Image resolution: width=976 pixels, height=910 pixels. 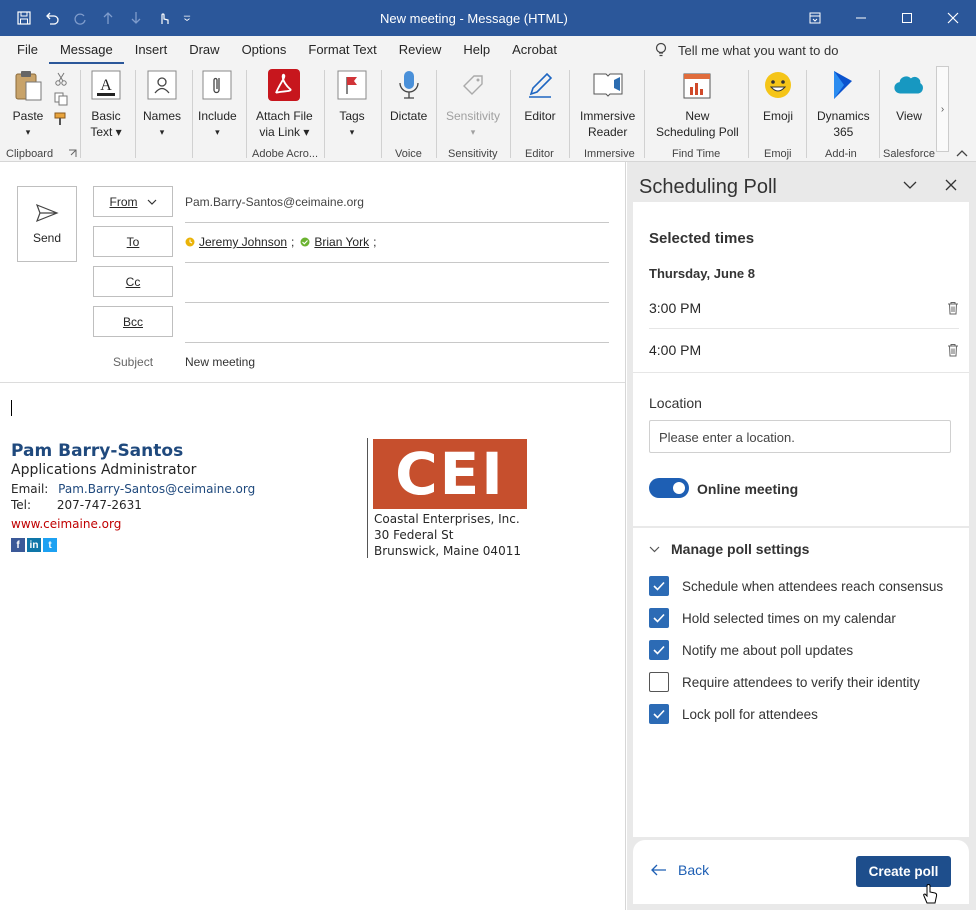 I want to click on tell-me-search: Tell me what you want to do, so click(x=746, y=50).